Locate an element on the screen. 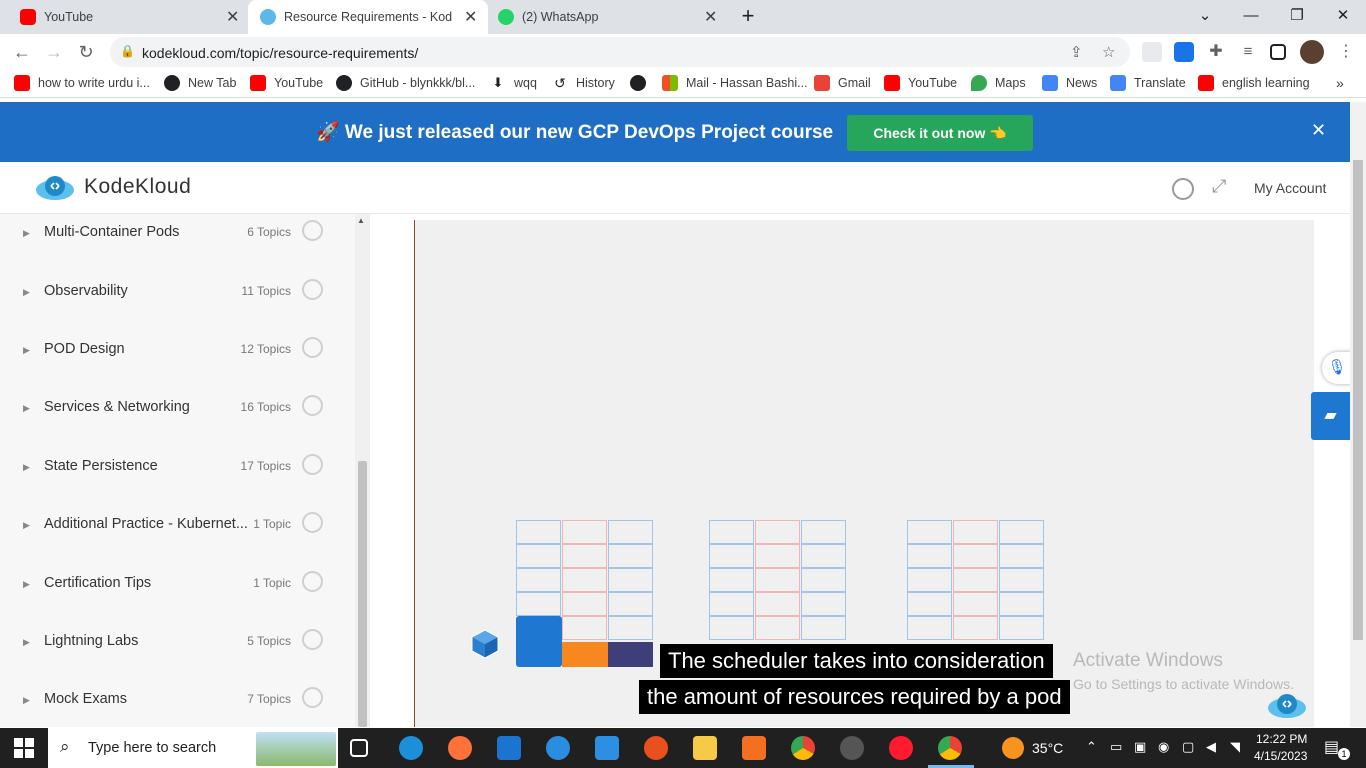 The height and width of the screenshot is (768, 1366). windows-start-icon is located at coordinates (24, 748).